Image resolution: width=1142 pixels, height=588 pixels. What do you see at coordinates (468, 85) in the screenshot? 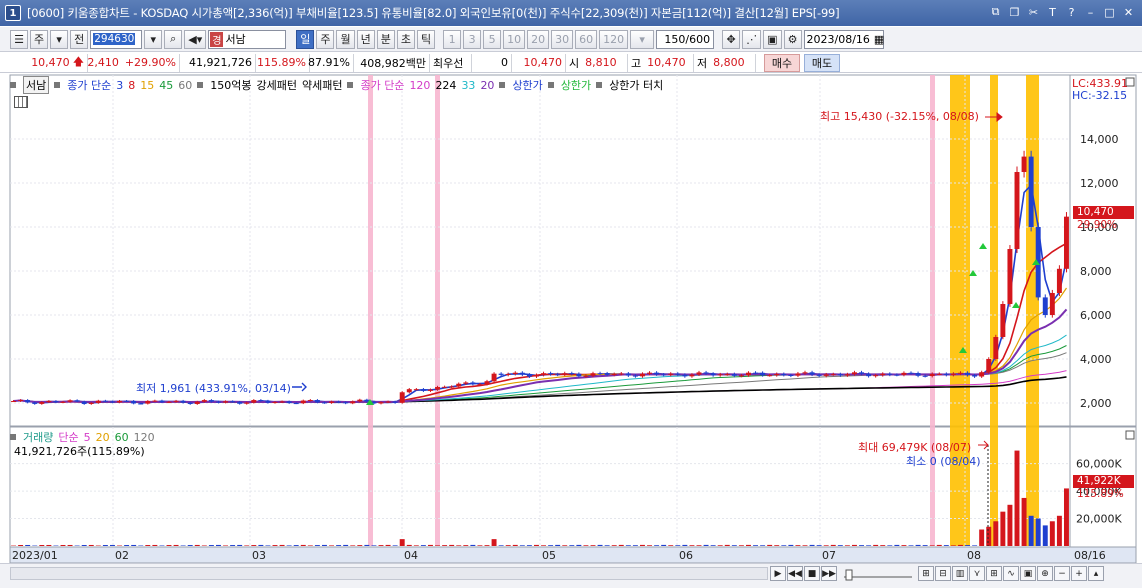
I see `ma2-period-33: 33` at bounding box center [468, 85].